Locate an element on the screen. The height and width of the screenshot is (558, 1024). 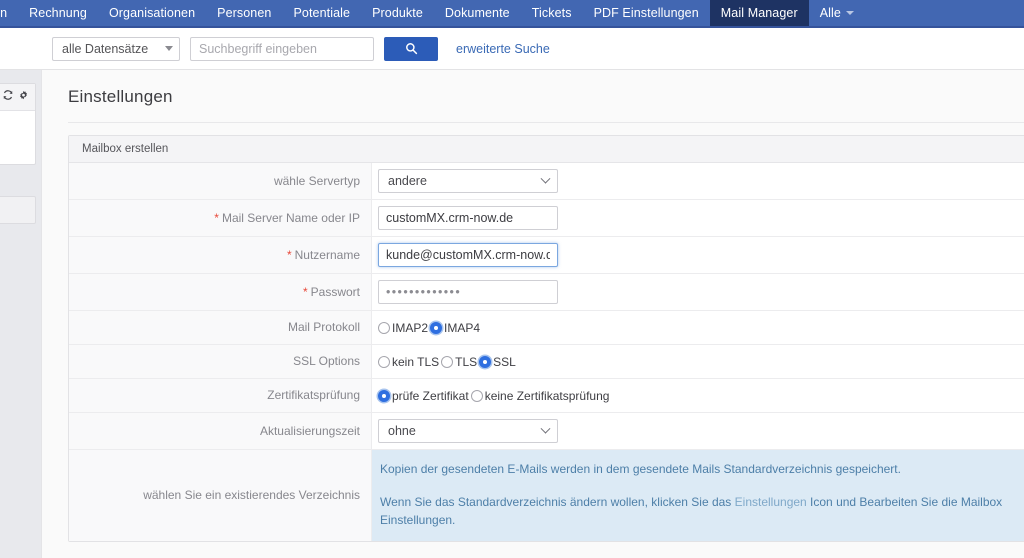
label-text: Mail Protokoll is located at coordinates (323, 327).